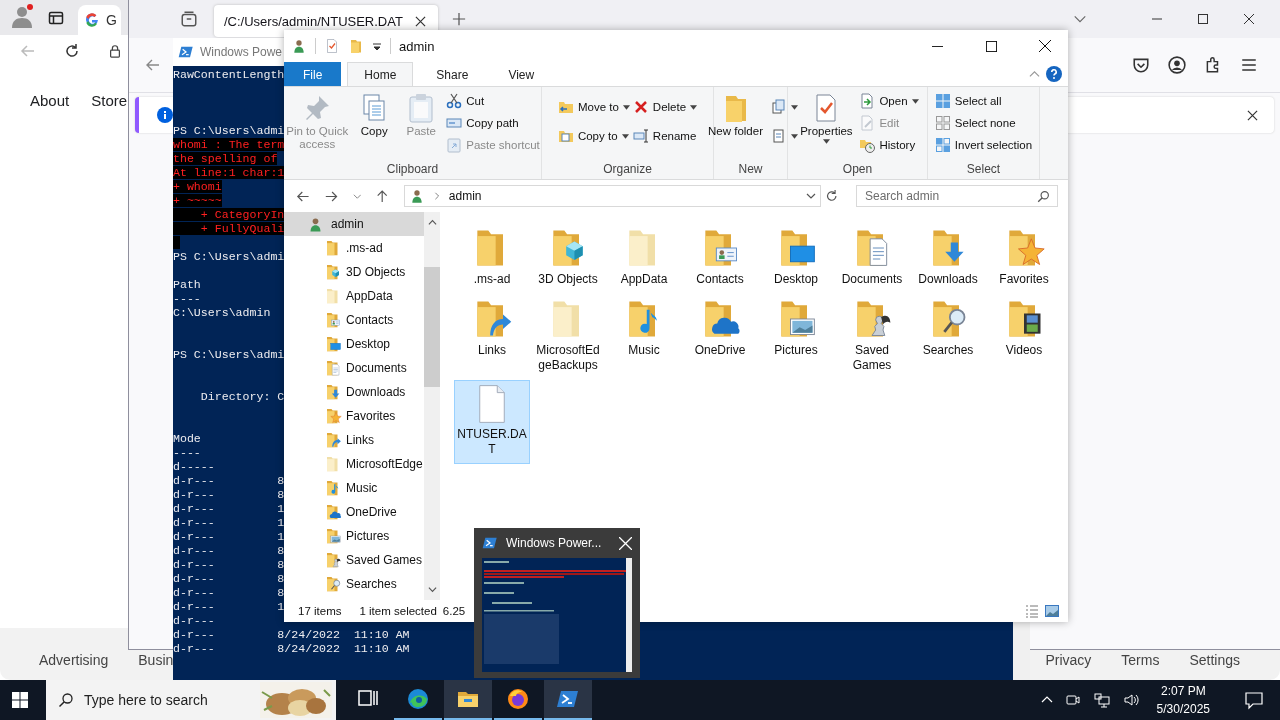 Image resolution: width=1280 pixels, height=720 pixels. Describe the element at coordinates (382, 196) in the screenshot. I see `up-icon` at that location.